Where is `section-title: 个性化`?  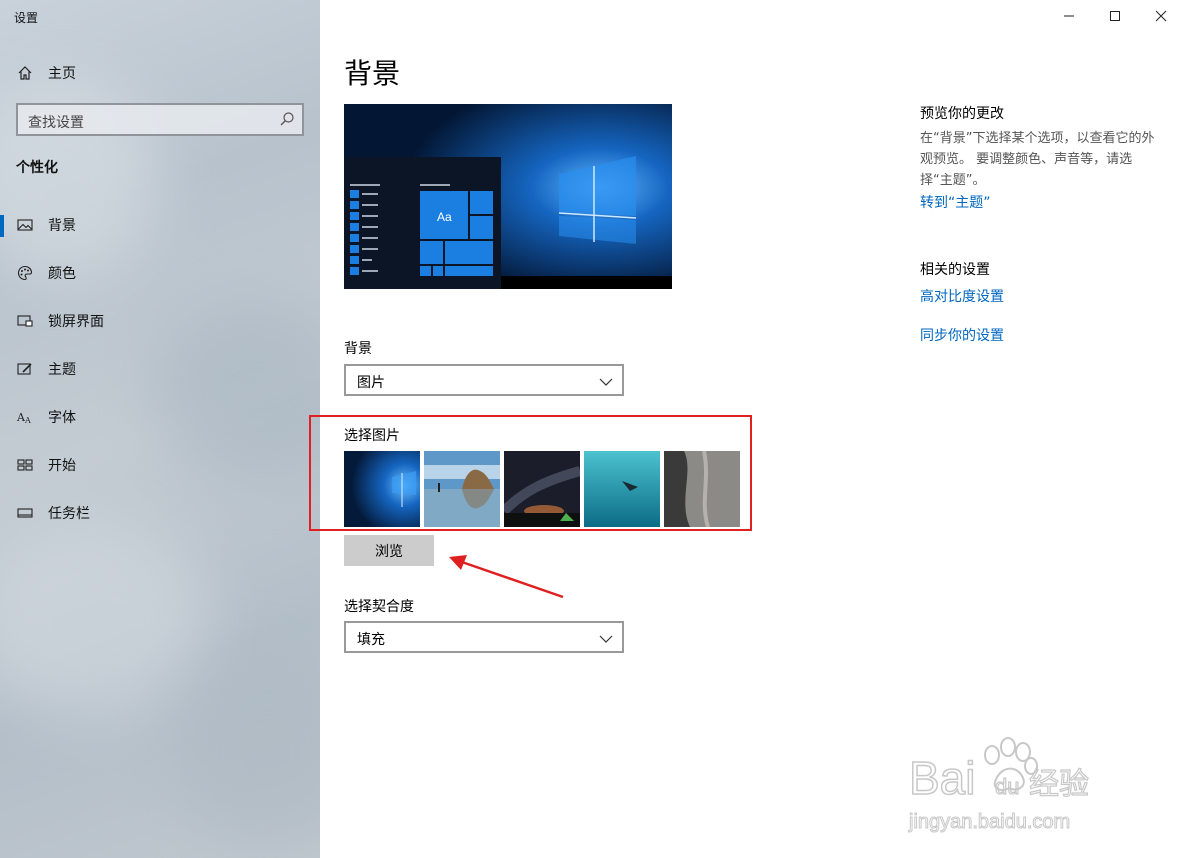
section-title: 个性化 is located at coordinates (37, 168).